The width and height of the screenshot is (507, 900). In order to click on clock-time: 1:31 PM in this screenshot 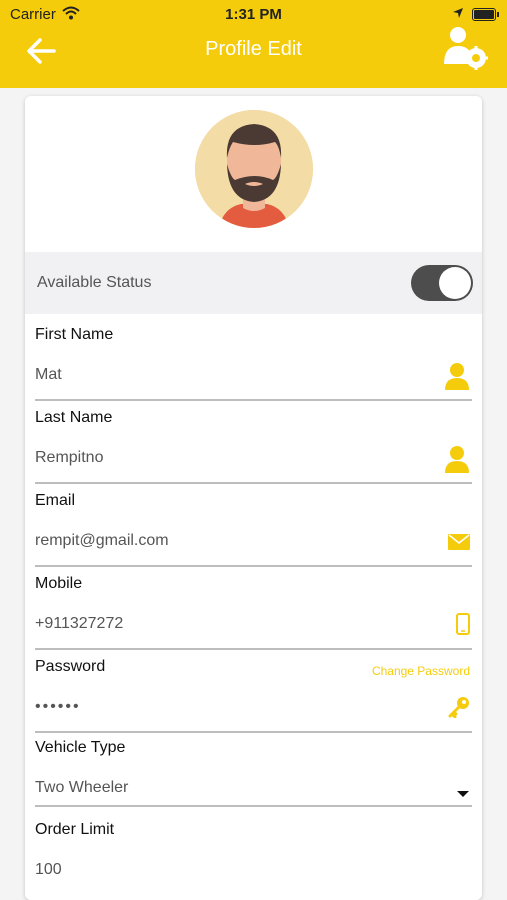, I will do `click(253, 14)`.